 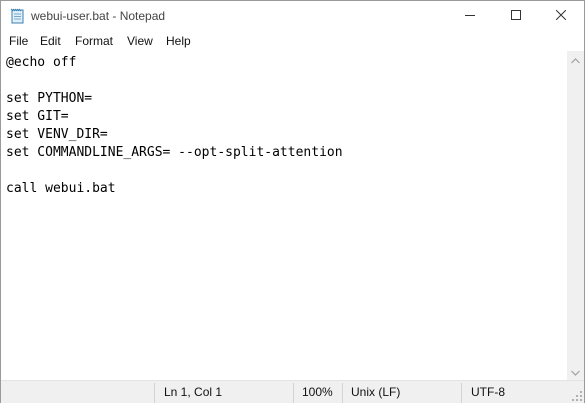 What do you see at coordinates (140, 41) in the screenshot?
I see `menu-view: View` at bounding box center [140, 41].